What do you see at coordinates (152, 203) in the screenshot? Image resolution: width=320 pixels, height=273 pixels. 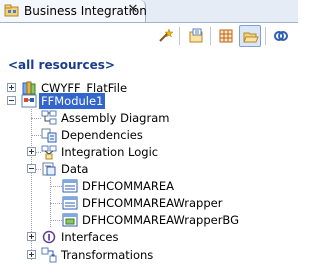 I see `tree-item-label: DFHCOMMAREAWrapper` at bounding box center [152, 203].